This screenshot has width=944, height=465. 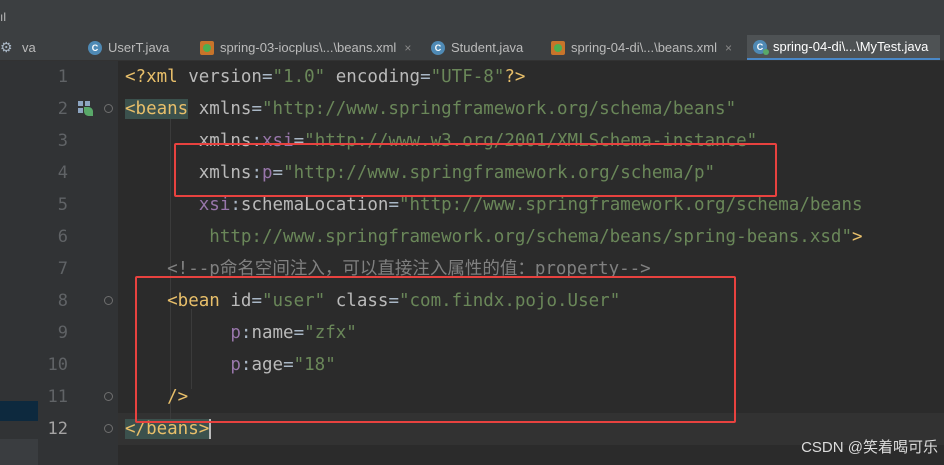 What do you see at coordinates (225, 77) in the screenshot?
I see `code-token: version` at bounding box center [225, 77].